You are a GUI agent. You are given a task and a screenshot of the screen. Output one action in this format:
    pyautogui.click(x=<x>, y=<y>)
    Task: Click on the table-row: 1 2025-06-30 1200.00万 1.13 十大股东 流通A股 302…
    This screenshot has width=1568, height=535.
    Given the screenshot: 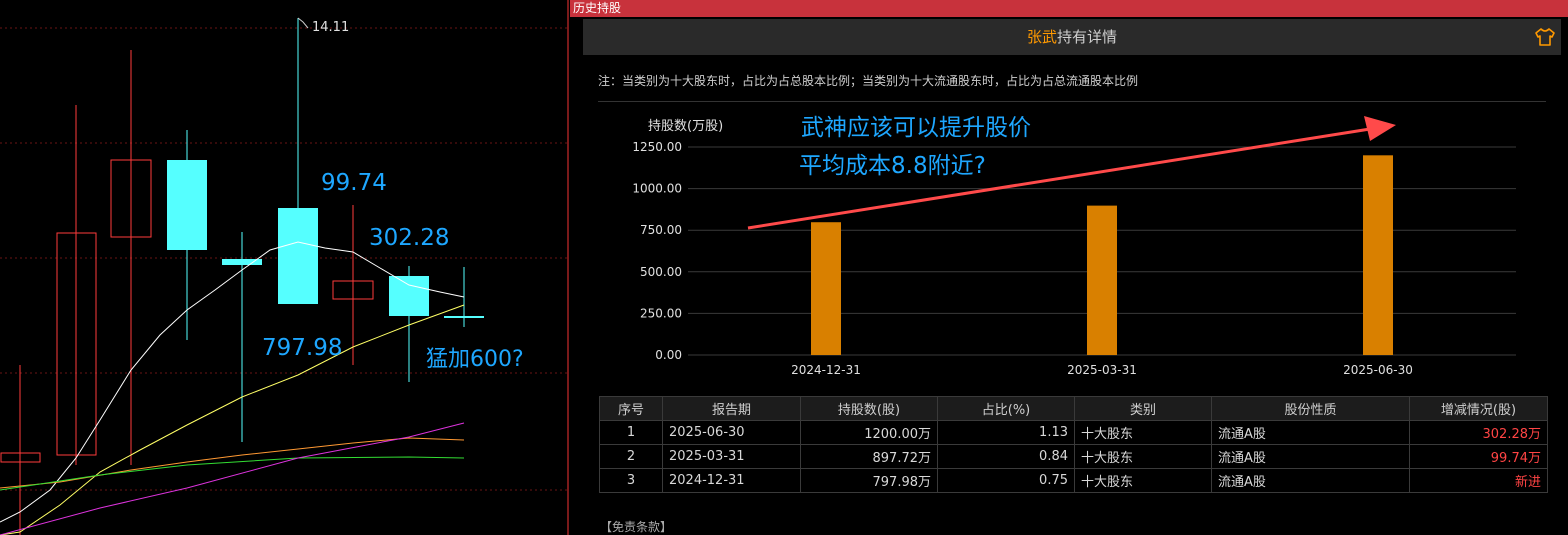 What is the action you would take?
    pyautogui.click(x=1073, y=432)
    